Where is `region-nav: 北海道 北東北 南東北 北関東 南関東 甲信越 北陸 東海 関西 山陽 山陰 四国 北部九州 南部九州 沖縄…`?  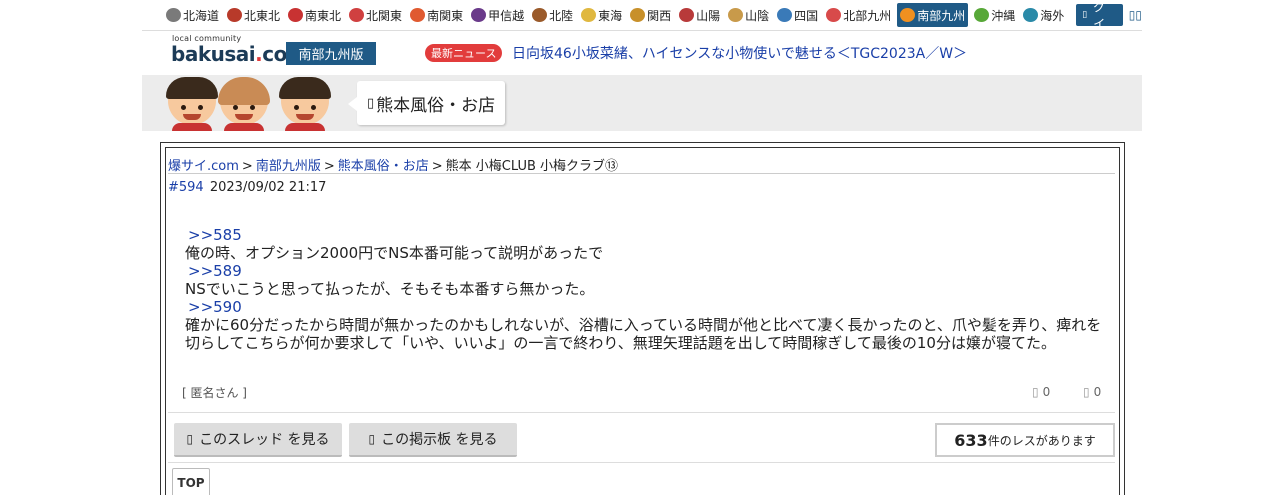
region-nav: 北海道 北東北 南東北 北関東 南関東 甲信越 北陸 東海 関西 山陽 山陰 四国 北部九州 南部九州 沖縄… is located at coordinates (642, 24).